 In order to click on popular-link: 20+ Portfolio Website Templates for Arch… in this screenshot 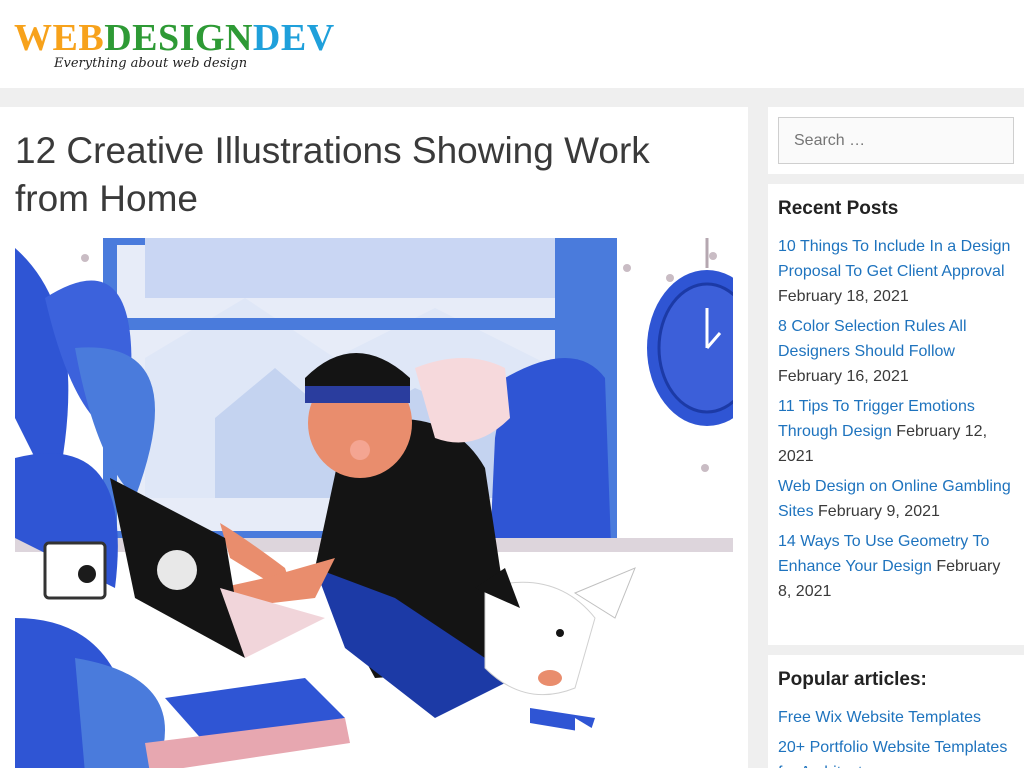, I will do `click(892, 753)`.